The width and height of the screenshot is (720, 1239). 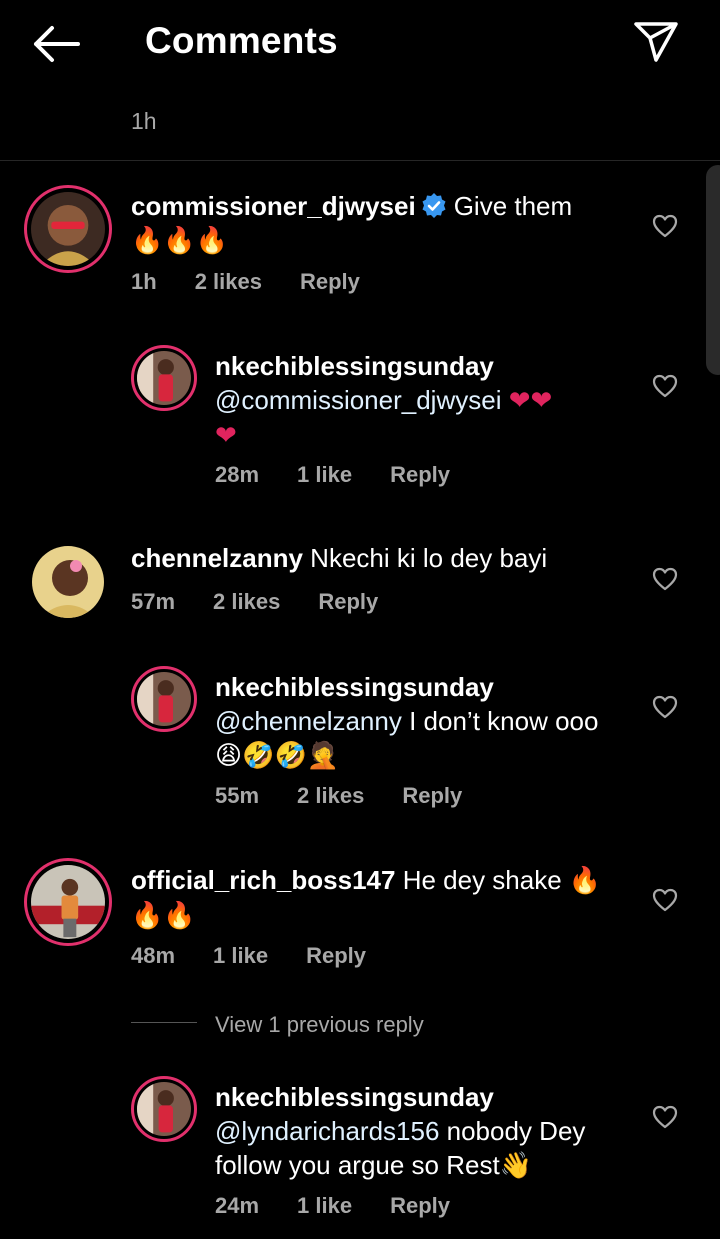 I want to click on back-arrow-icon, so click(x=56, y=44).